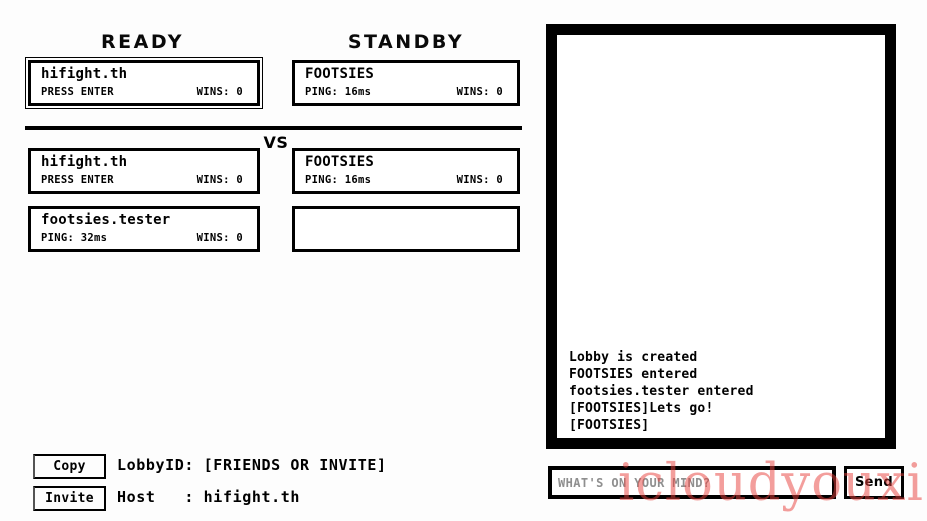  Describe the element at coordinates (406, 42) in the screenshot. I see `column-header-standby: STANDBY` at that location.